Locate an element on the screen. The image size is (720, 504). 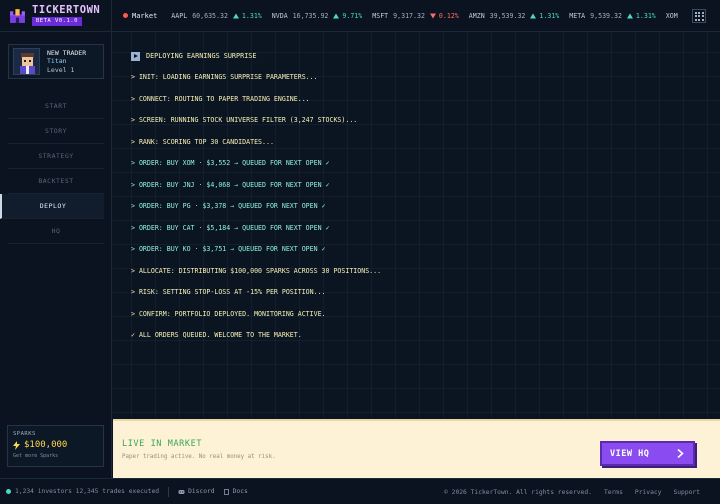
online-status-dot is located at coordinates (8, 491).